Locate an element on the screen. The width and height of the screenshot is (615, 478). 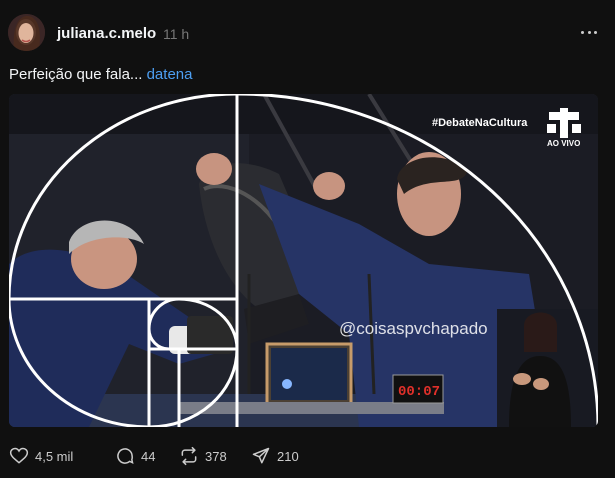
like-button: 4,5 mil is located at coordinates (41, 456).